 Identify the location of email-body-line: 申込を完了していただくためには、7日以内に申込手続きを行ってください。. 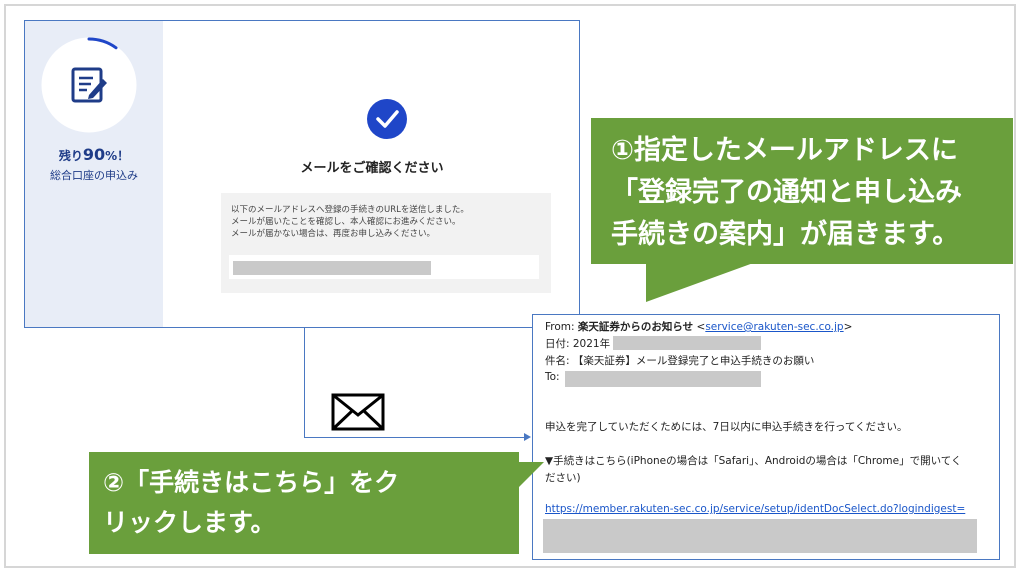
(726, 427).